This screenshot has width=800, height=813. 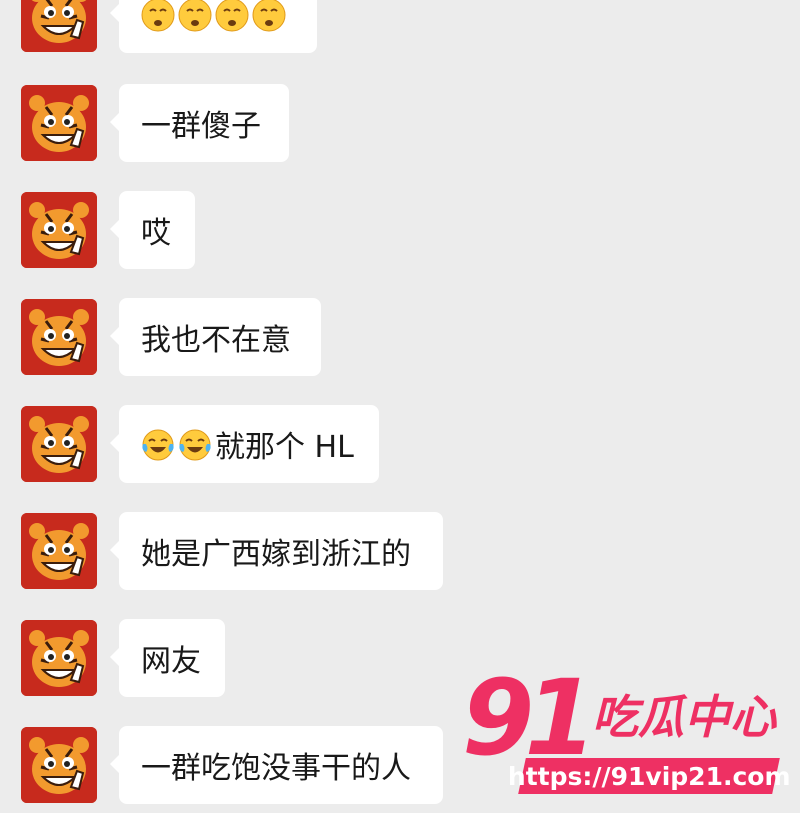 What do you see at coordinates (276, 768) in the screenshot?
I see `message-text: 一群吃饱没事干的人` at bounding box center [276, 768].